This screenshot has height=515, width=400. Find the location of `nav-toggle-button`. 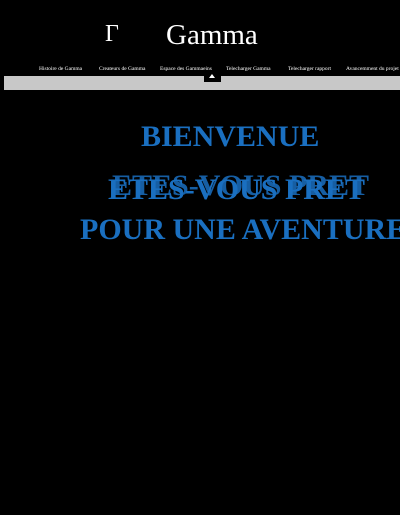

nav-toggle-button is located at coordinates (212, 76).